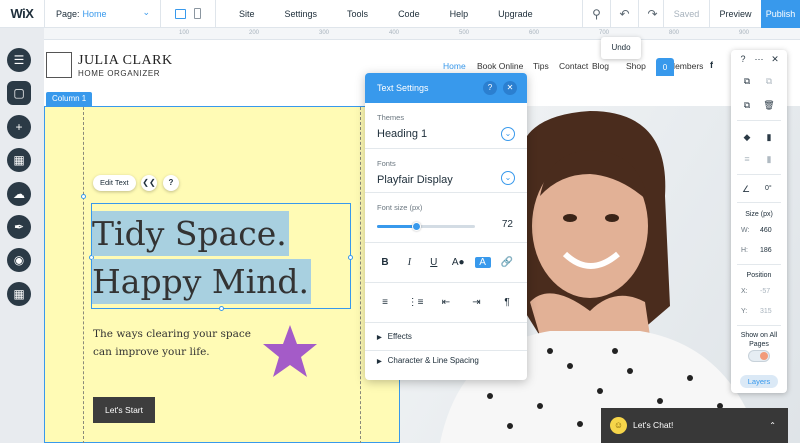  Describe the element at coordinates (446, 180) in the screenshot. I see `fonts-dropdown: Playfair Display` at that location.